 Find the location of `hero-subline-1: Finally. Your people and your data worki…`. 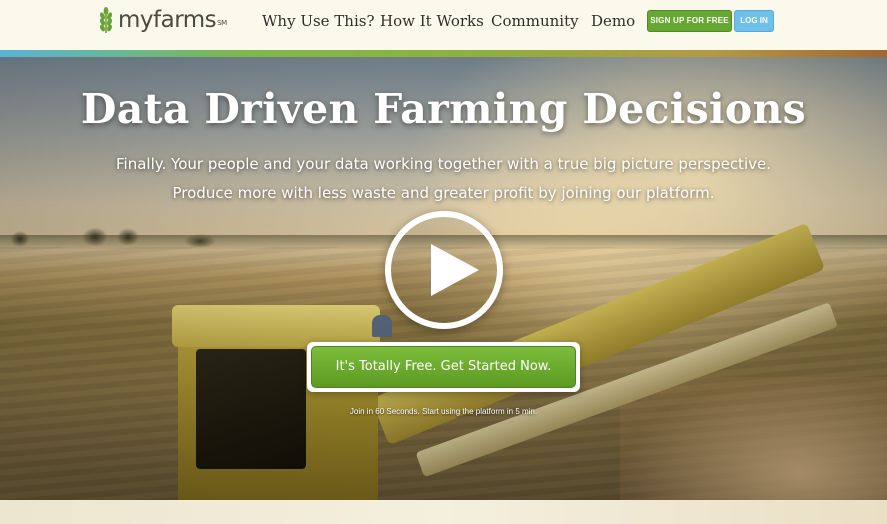

hero-subline-1: Finally. Your people and your data worki… is located at coordinates (443, 164).